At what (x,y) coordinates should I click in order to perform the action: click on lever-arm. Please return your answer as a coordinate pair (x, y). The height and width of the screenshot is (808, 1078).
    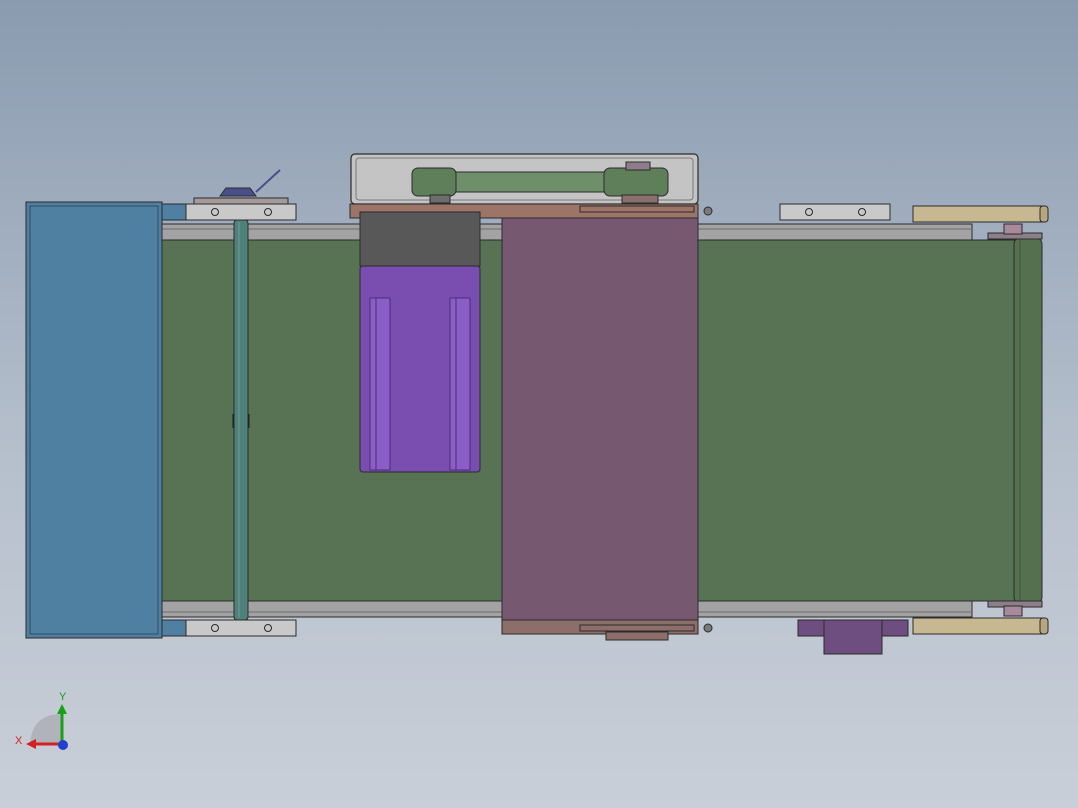
    Looking at the image, I should click on (268, 181).